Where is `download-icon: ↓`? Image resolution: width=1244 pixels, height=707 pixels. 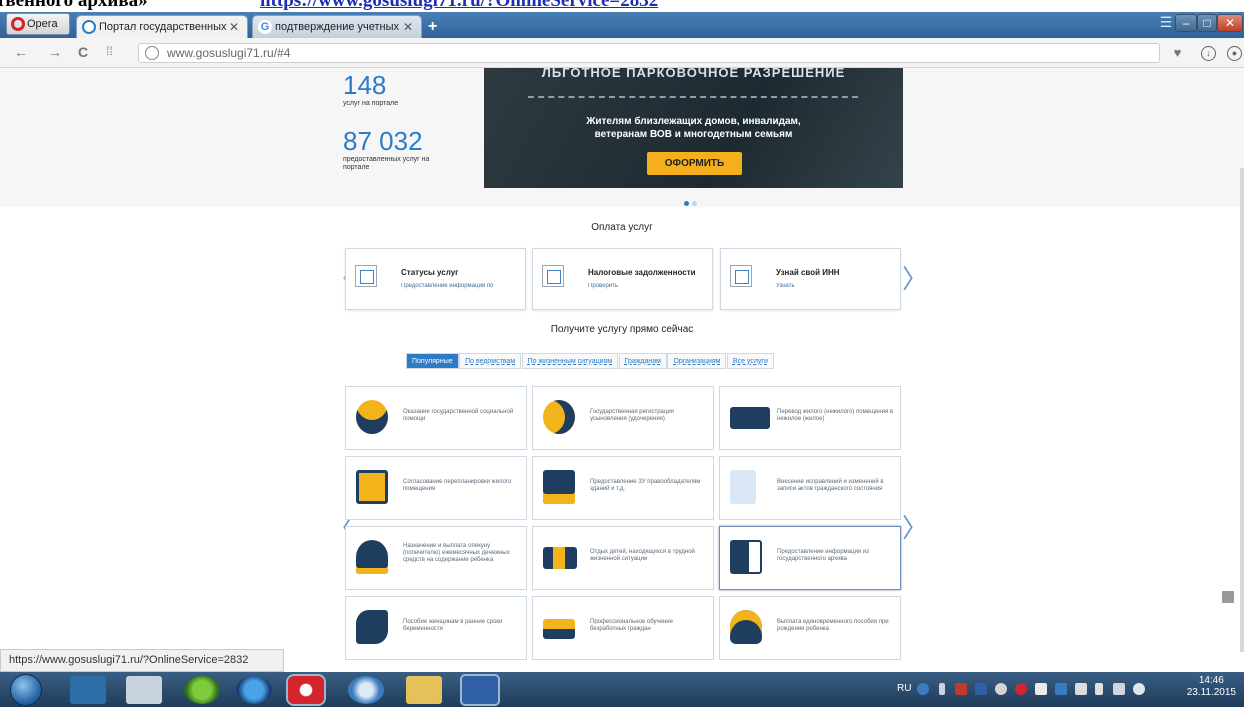 download-icon: ↓ is located at coordinates (1208, 53).